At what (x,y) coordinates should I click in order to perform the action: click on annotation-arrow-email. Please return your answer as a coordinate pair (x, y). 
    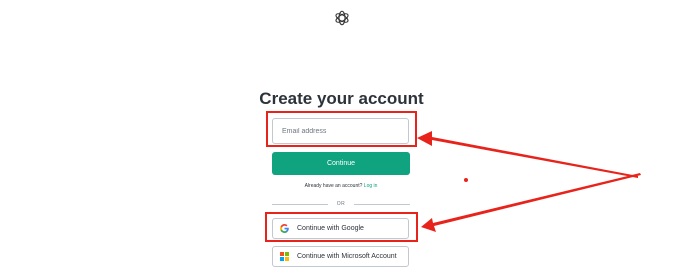
    Looking at the image, I should click on (527, 154).